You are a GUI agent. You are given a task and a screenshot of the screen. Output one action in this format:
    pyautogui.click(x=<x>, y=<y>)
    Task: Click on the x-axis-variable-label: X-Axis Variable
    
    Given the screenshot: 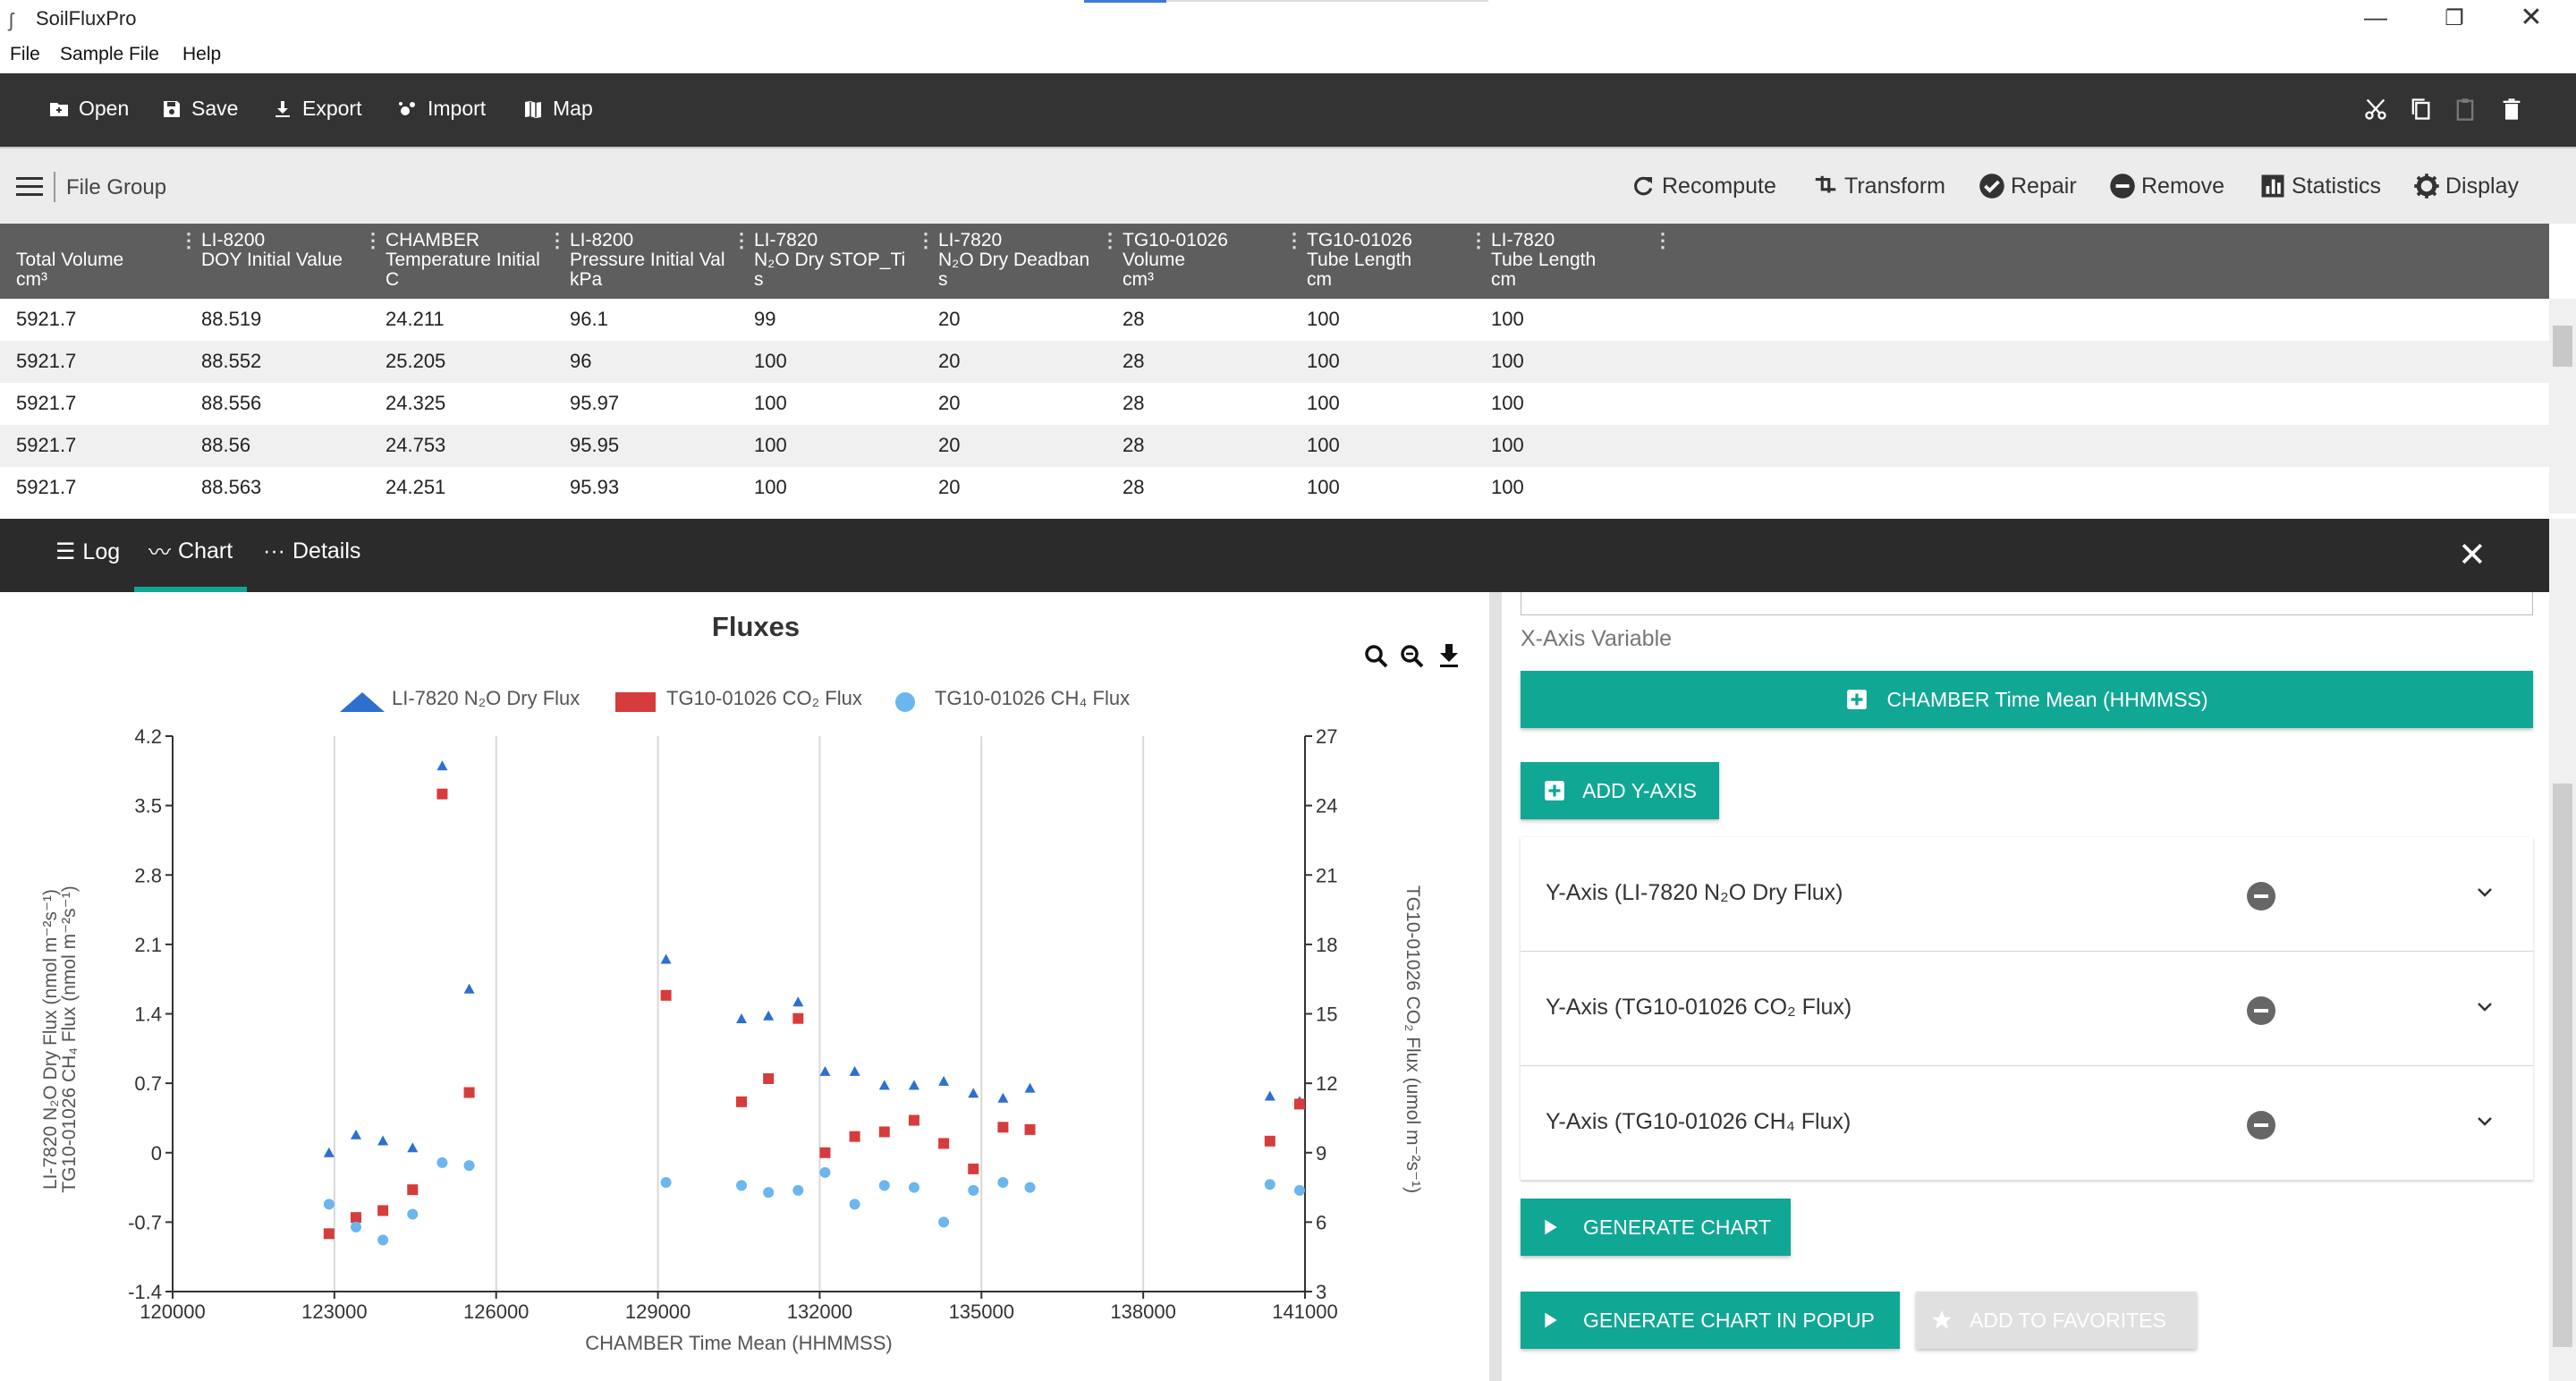 What is the action you would take?
    pyautogui.click(x=1597, y=638)
    